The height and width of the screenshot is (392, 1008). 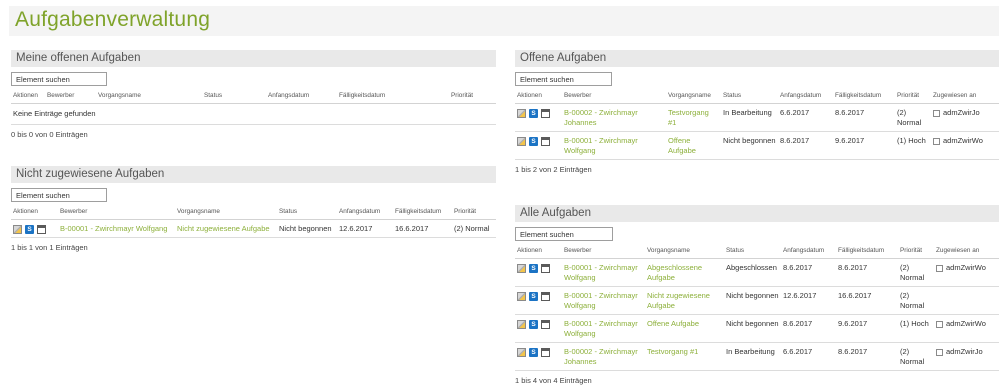 I want to click on due-date-cell: 9.6.2017, so click(x=867, y=328).